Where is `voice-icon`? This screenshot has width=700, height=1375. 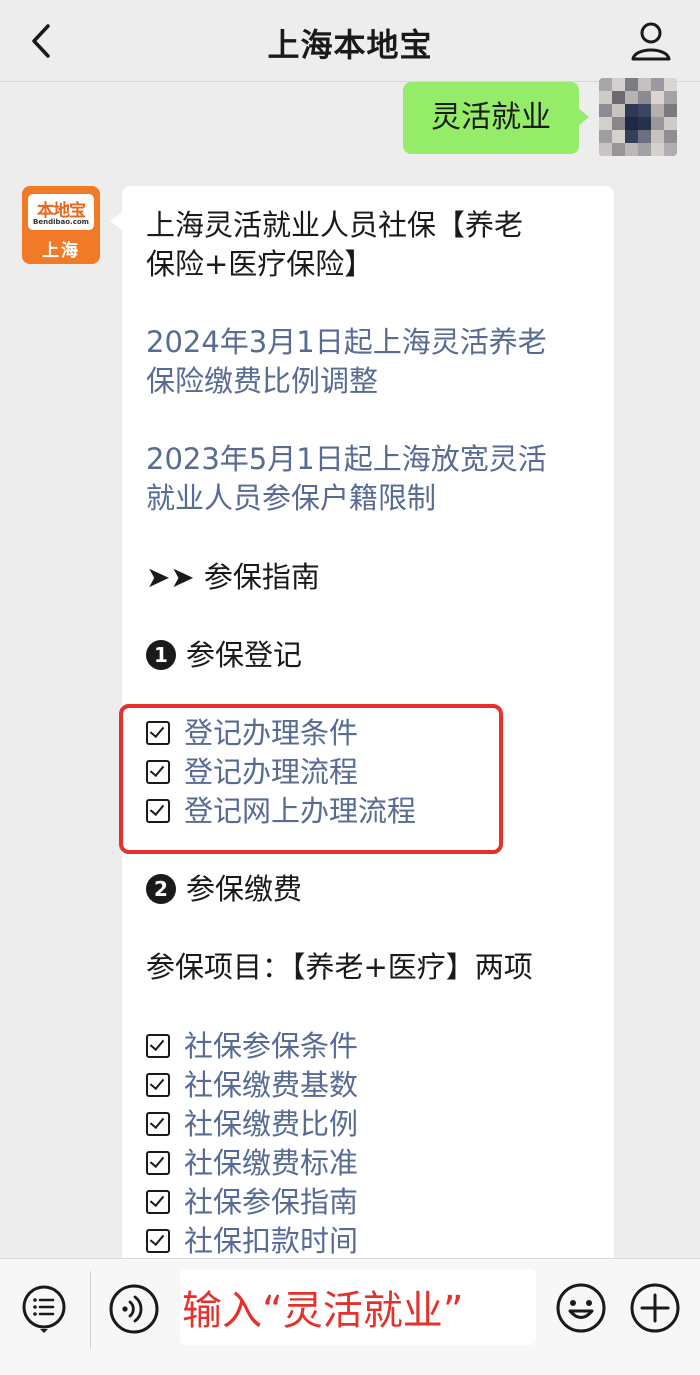 voice-icon is located at coordinates (134, 1309).